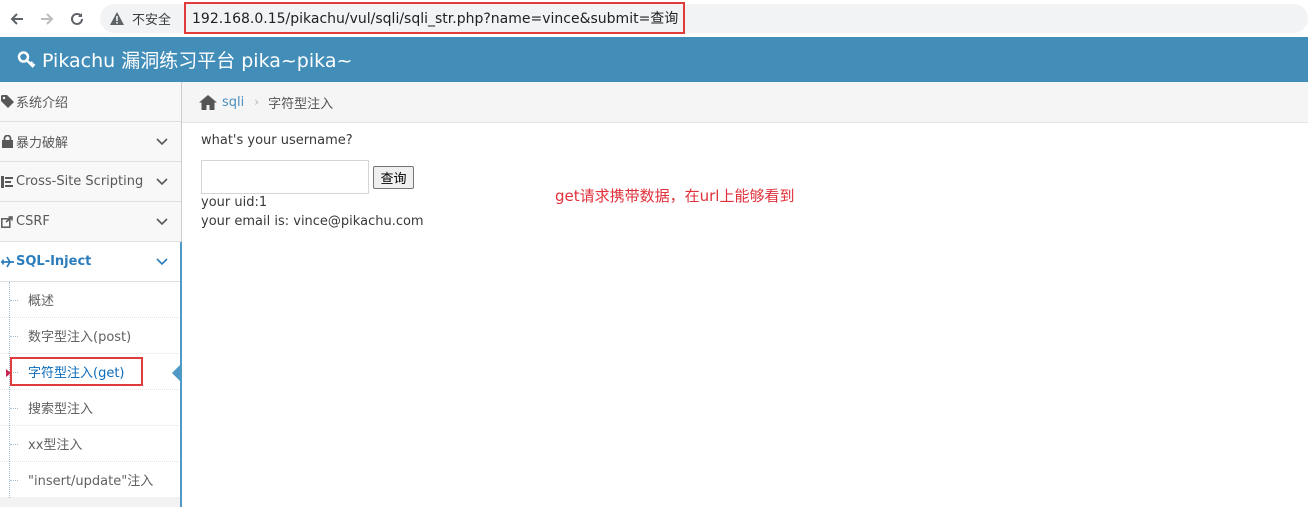 This screenshot has width=1308, height=507. I want to click on reload-icon, so click(77, 19).